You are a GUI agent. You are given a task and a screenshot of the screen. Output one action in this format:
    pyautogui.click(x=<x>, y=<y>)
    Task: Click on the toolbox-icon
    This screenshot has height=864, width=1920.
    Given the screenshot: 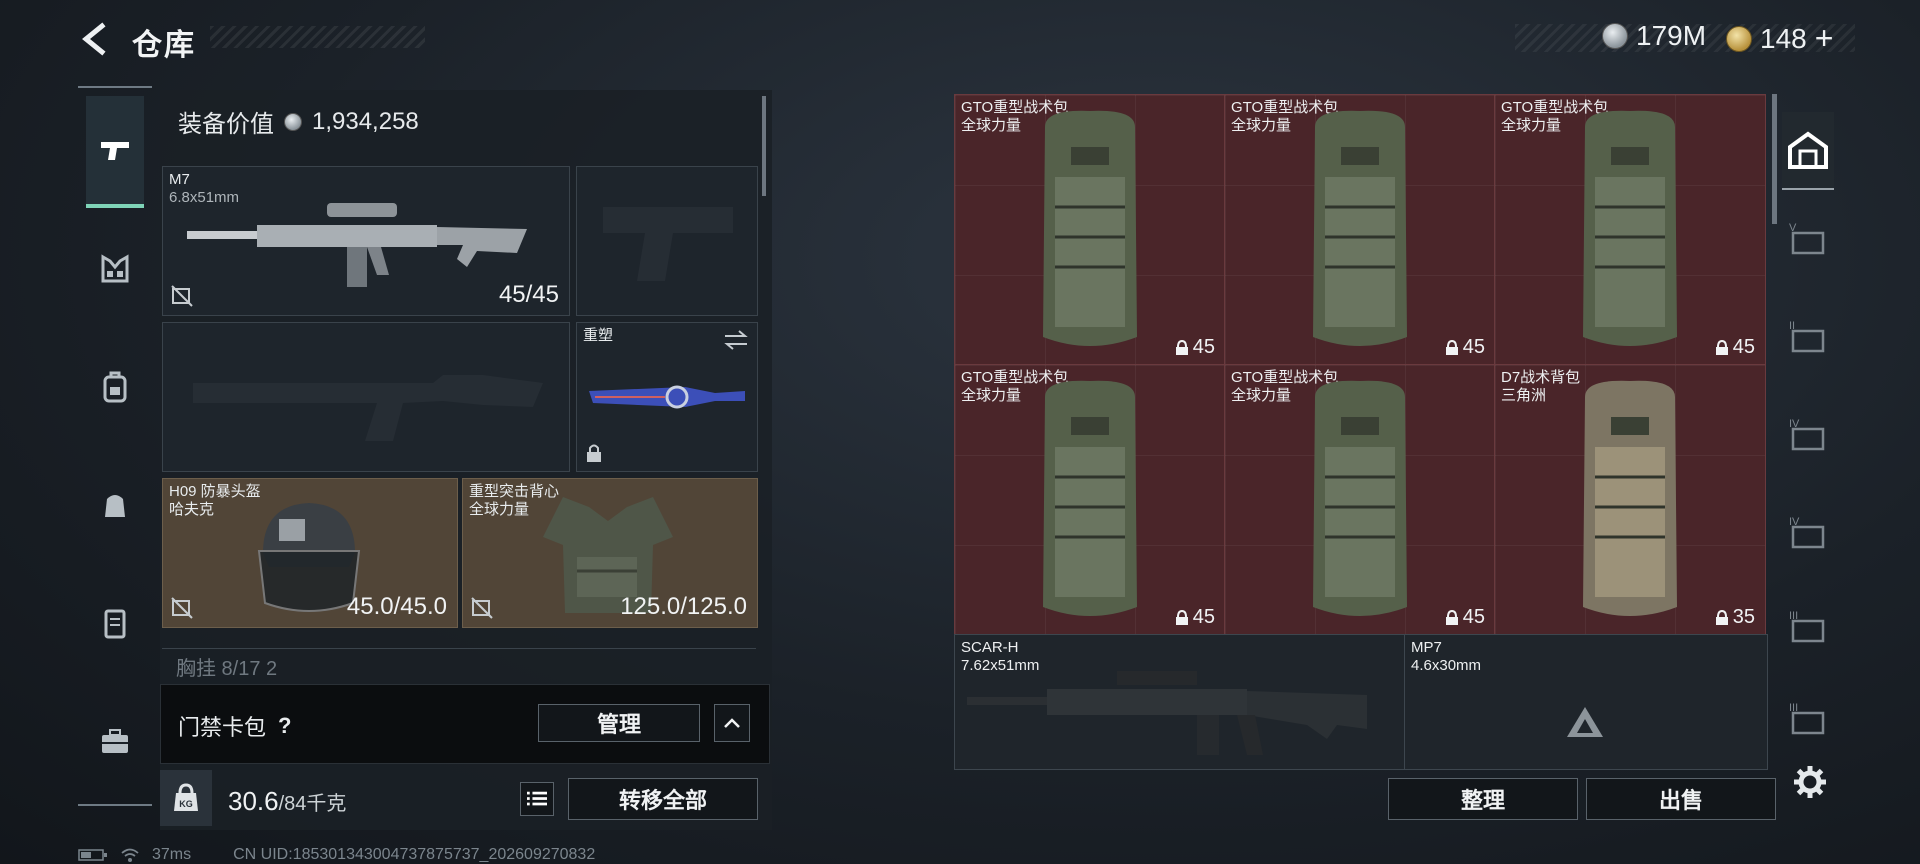 What is the action you would take?
    pyautogui.click(x=115, y=741)
    